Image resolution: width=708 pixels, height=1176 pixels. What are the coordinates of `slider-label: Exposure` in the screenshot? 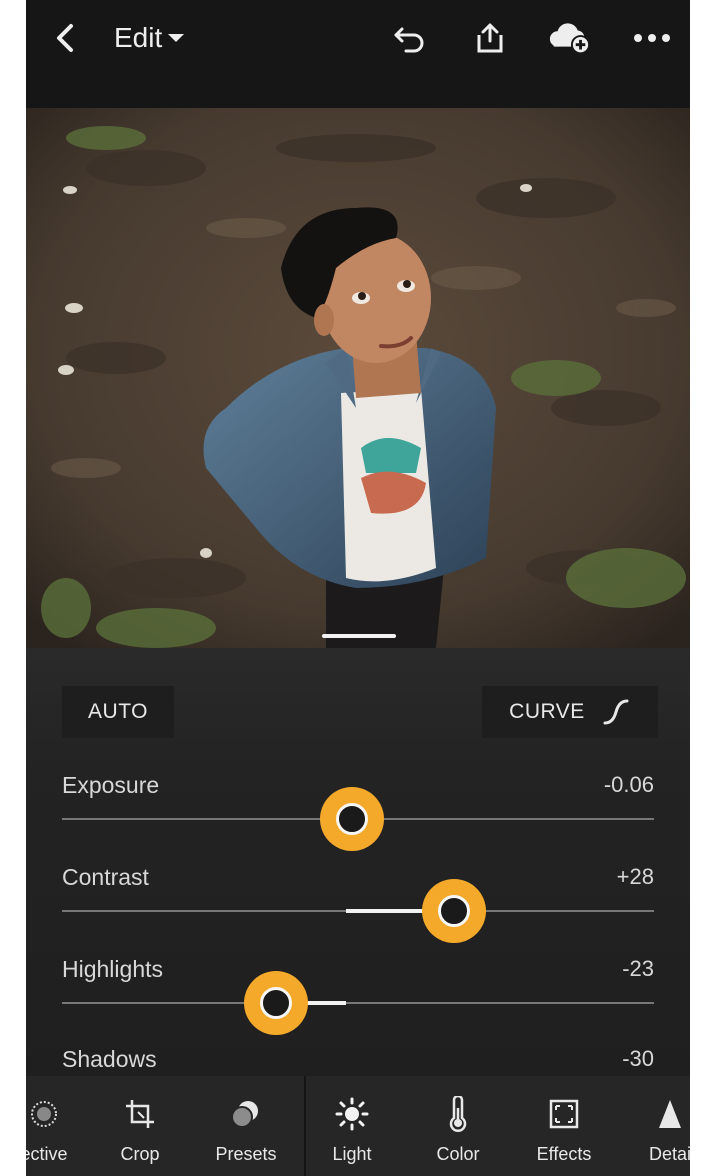 It's located at (111, 785).